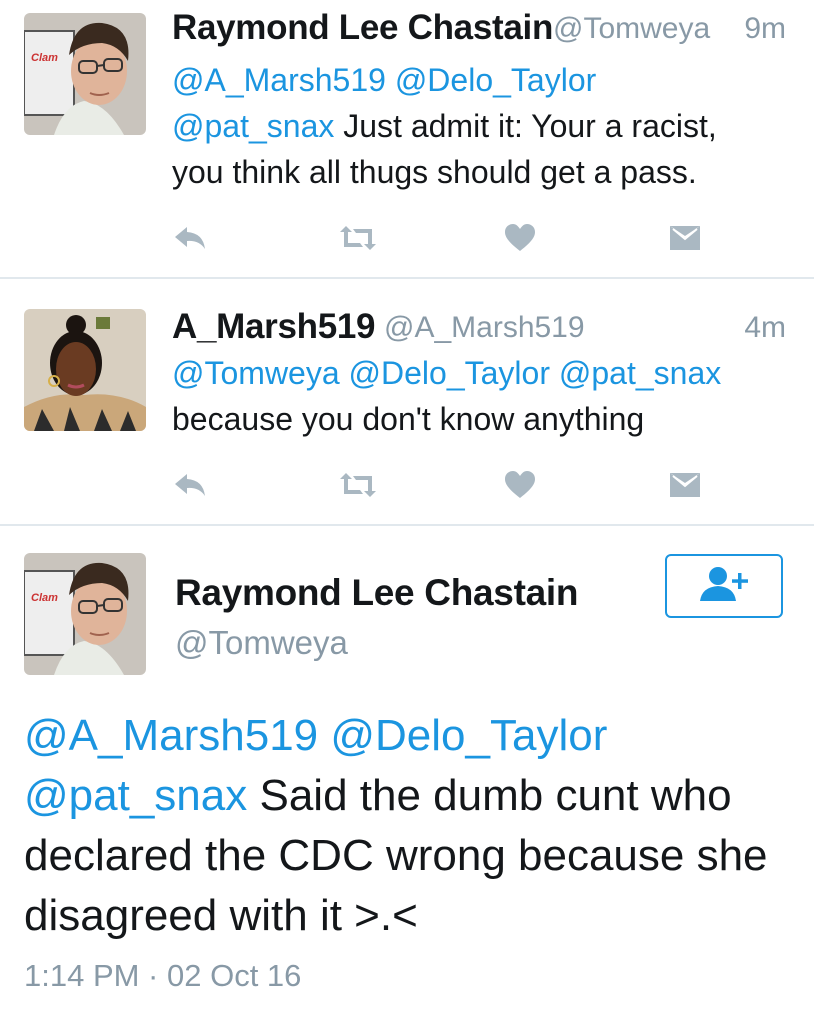  Describe the element at coordinates (408, 419) in the screenshot. I see `text-segment: because you don't know anything` at that location.